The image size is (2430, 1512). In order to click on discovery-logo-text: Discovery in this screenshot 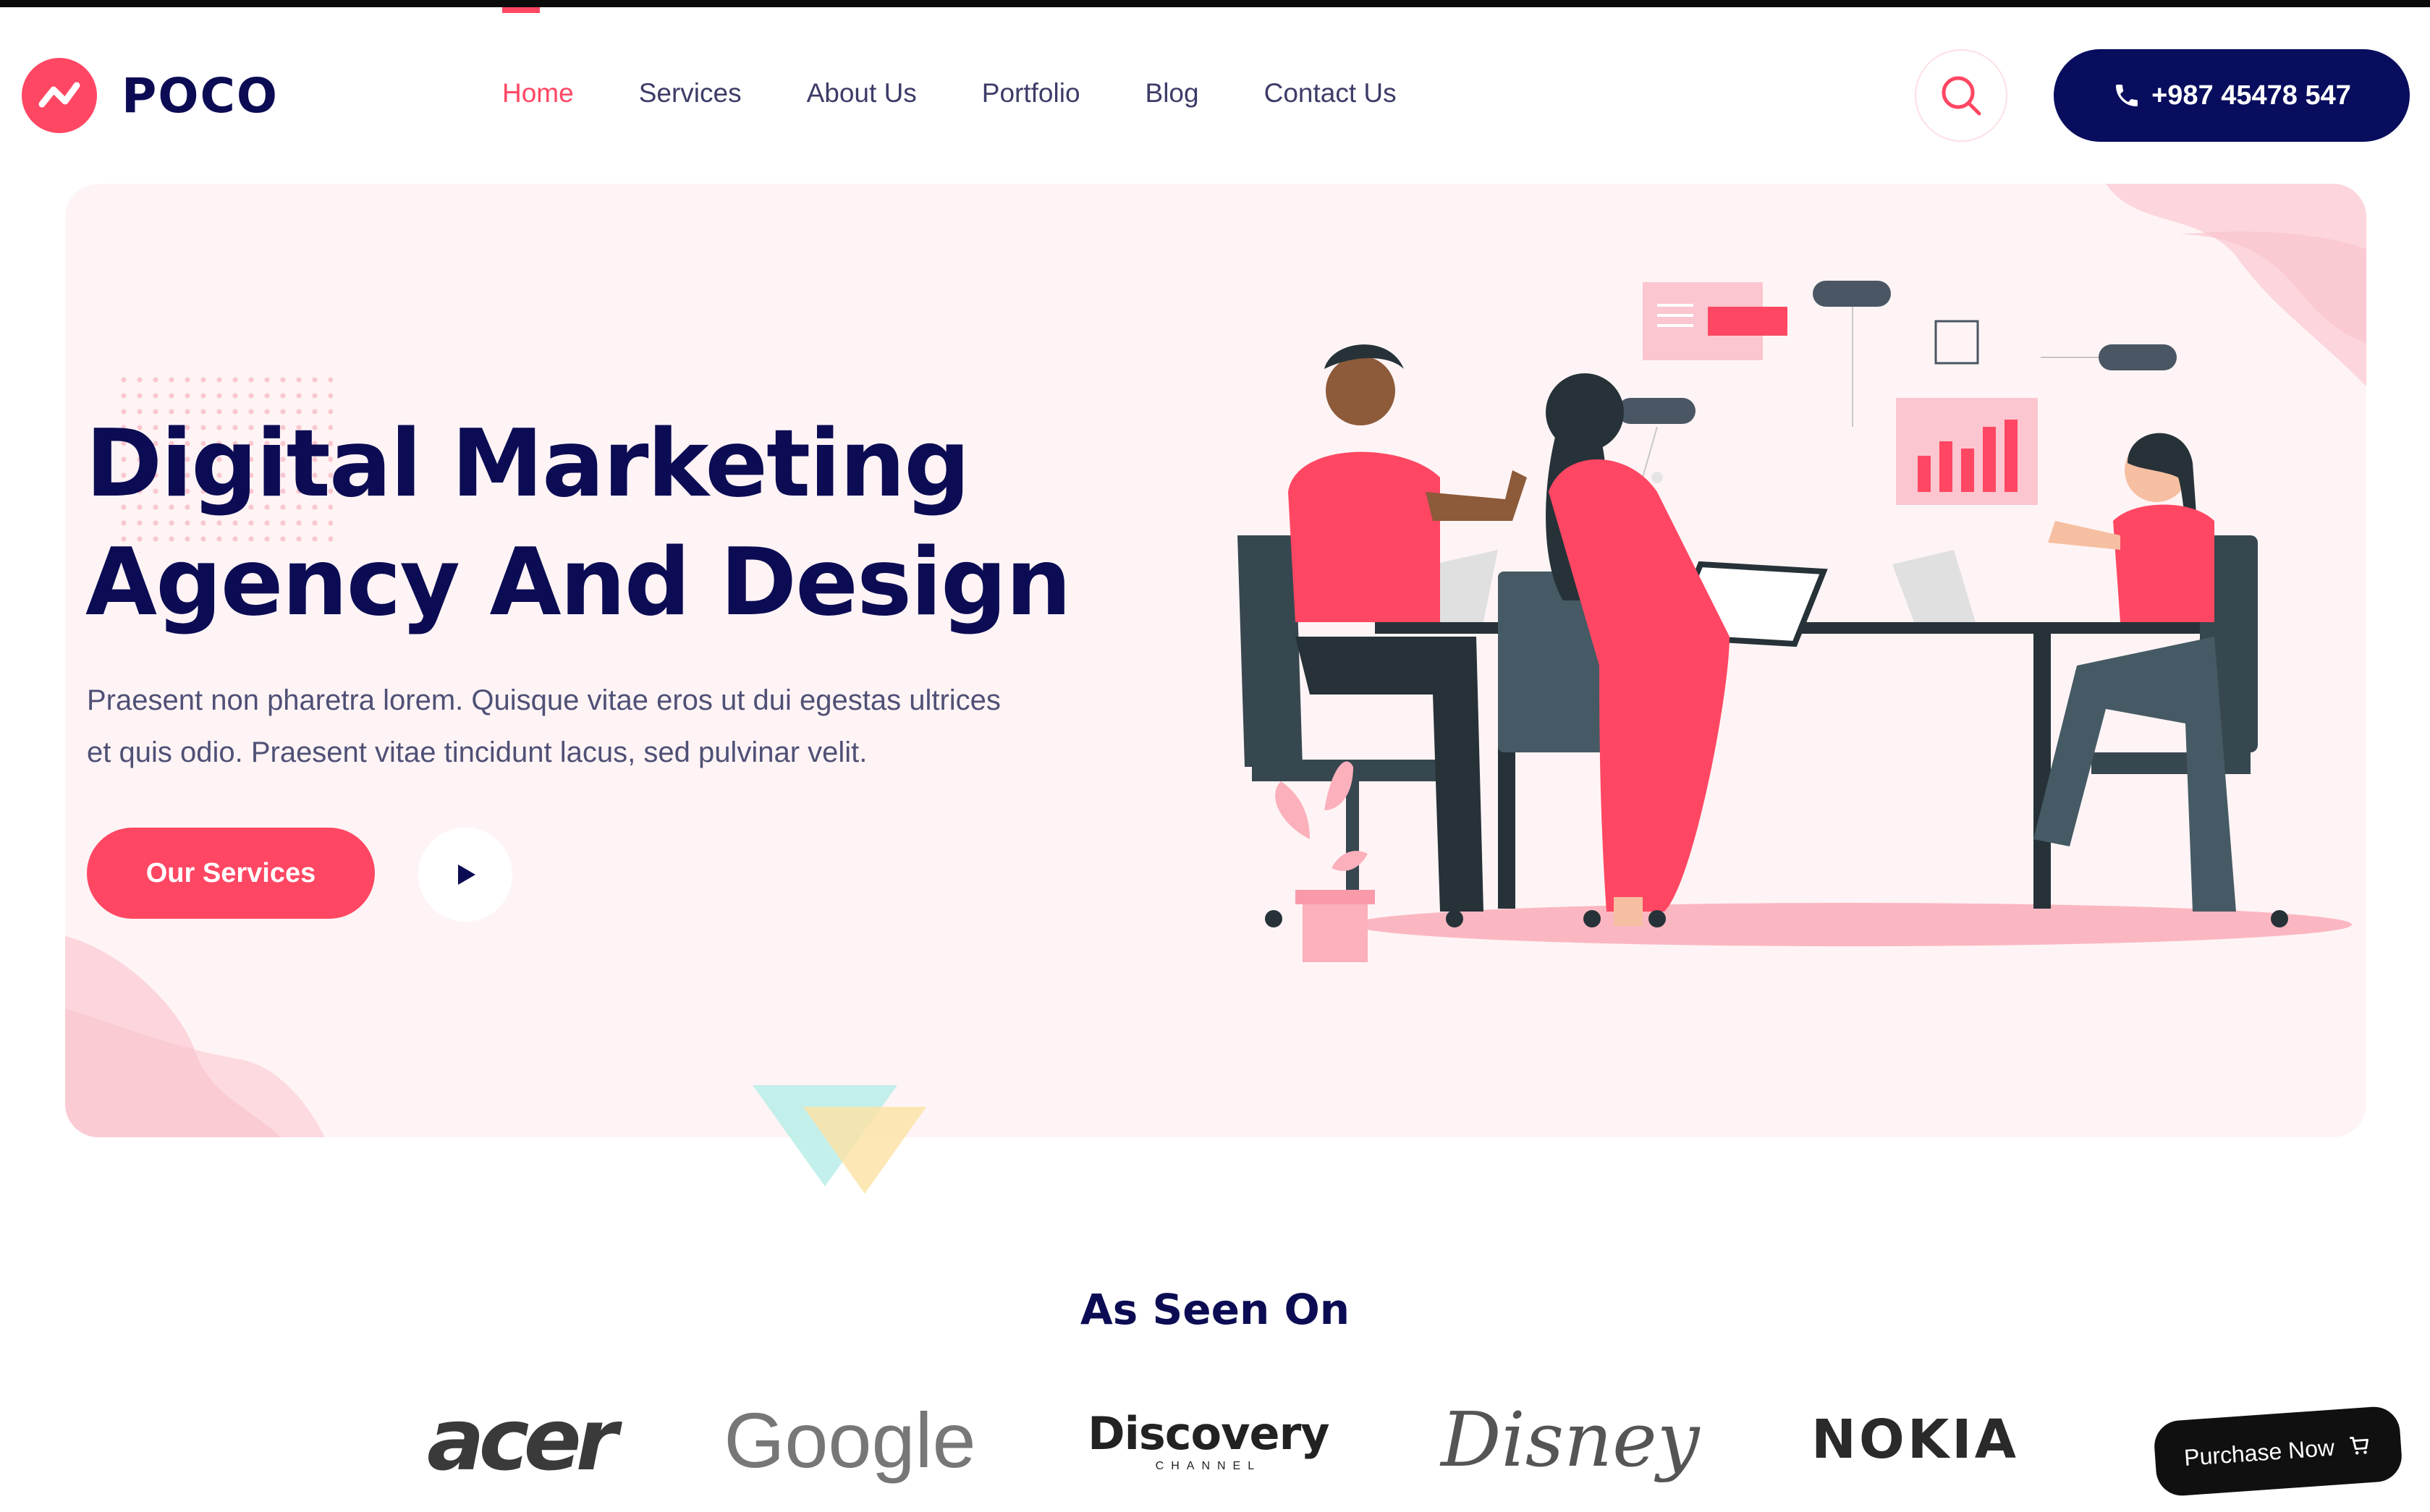, I will do `click(1208, 1433)`.